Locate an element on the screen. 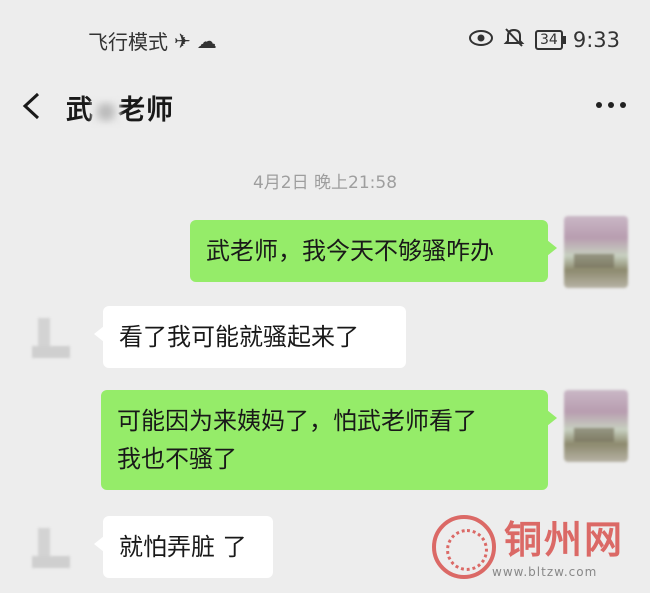  airplane-mode-label: 飞行模式 is located at coordinates (128, 42).